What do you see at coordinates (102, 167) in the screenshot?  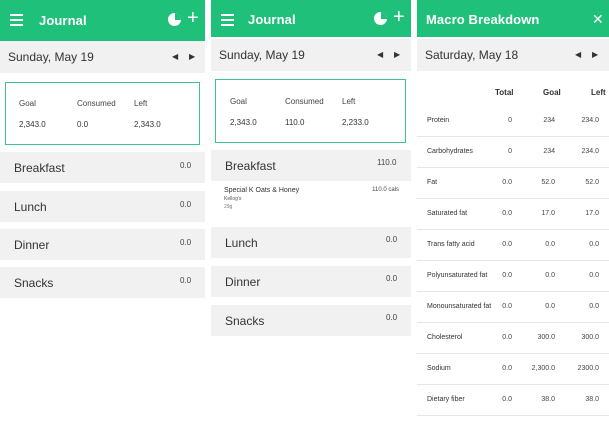 I see `meal-breakfast: Breakfast 0.0` at bounding box center [102, 167].